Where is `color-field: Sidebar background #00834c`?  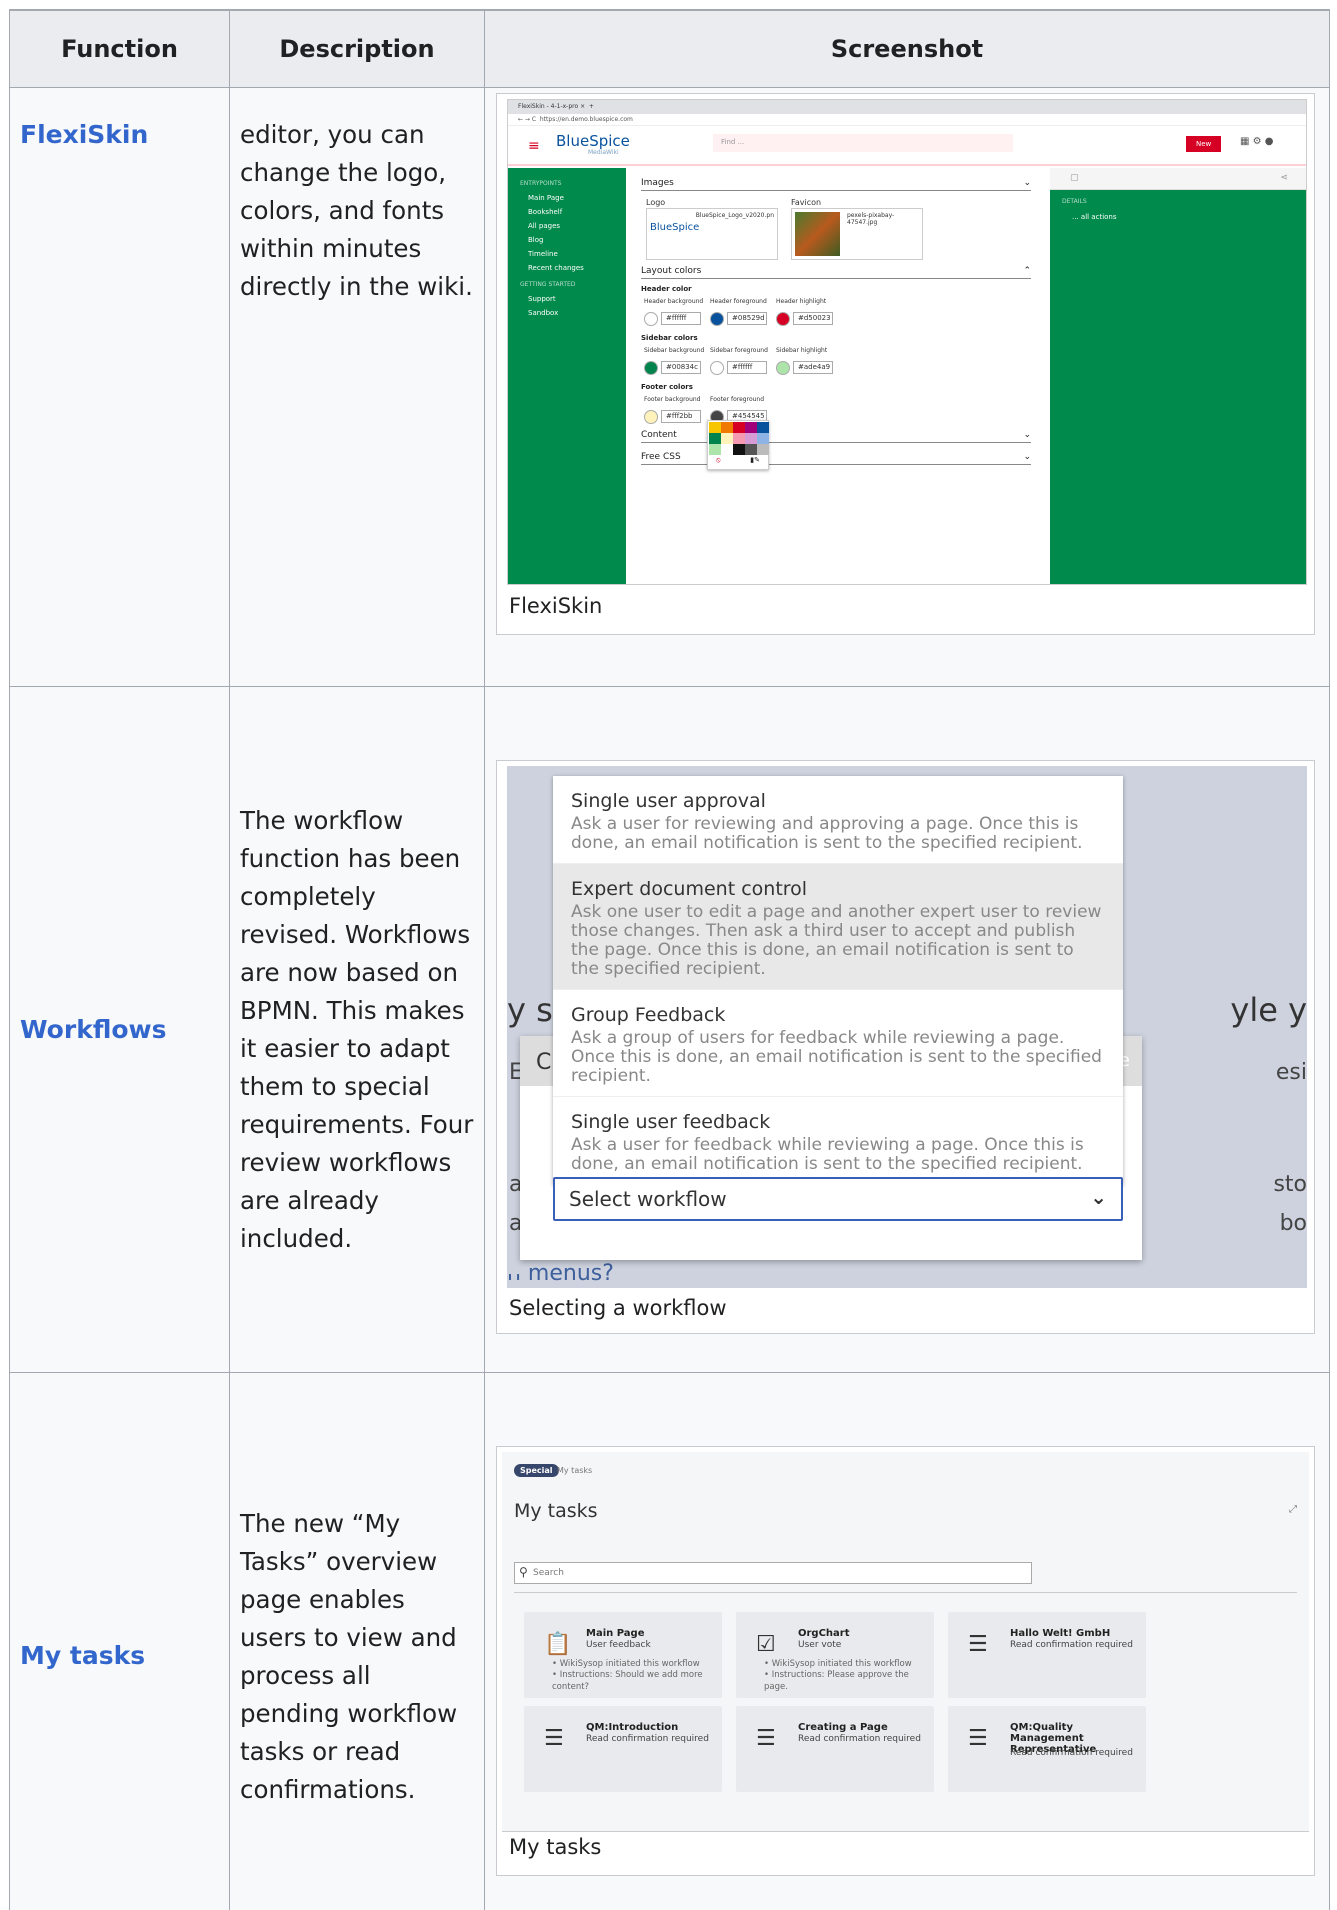
color-field: Sidebar background #00834c is located at coordinates (675, 361).